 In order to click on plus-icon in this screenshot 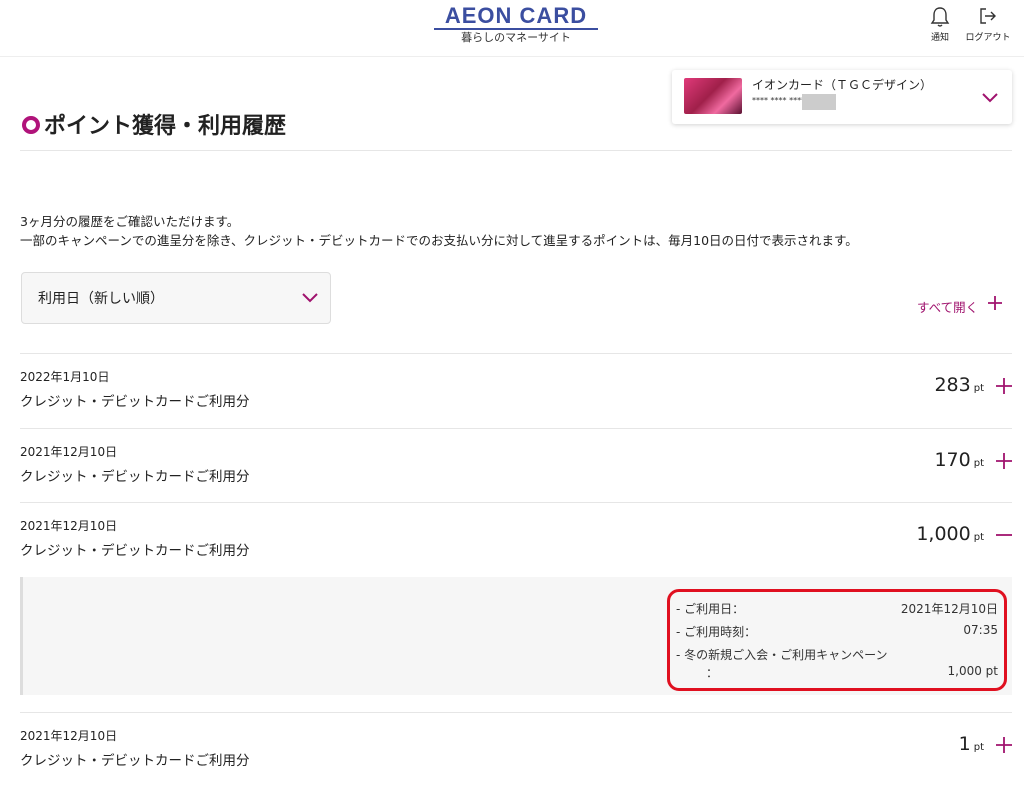, I will do `click(995, 303)`.